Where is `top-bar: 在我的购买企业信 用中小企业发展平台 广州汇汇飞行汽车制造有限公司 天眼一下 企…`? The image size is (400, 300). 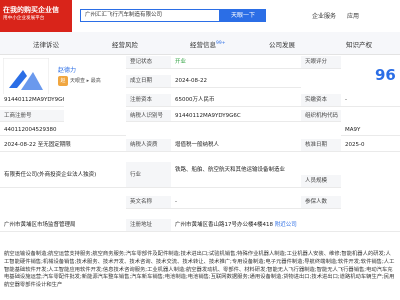
top-bar: 在我的购买企业信 用中小企业发展平台 广州汇汇飞行汽车制造有限公司 天眼一下 企… is located at coordinates (200, 16).